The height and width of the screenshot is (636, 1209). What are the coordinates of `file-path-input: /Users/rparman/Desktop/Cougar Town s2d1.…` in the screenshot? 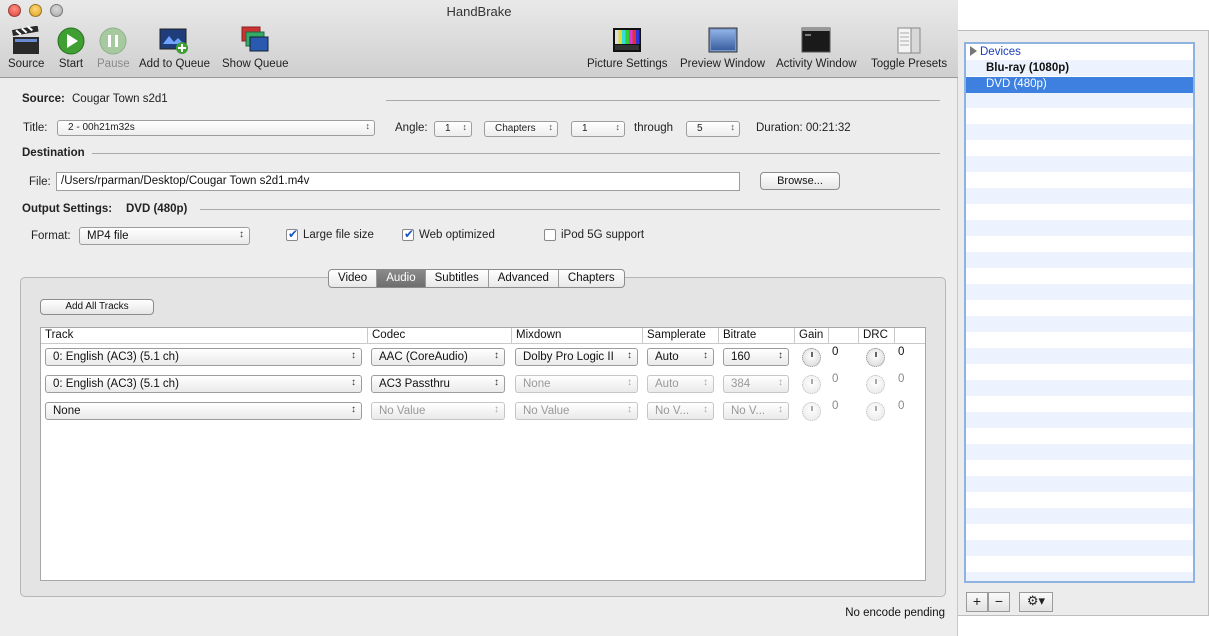 It's located at (398, 181).